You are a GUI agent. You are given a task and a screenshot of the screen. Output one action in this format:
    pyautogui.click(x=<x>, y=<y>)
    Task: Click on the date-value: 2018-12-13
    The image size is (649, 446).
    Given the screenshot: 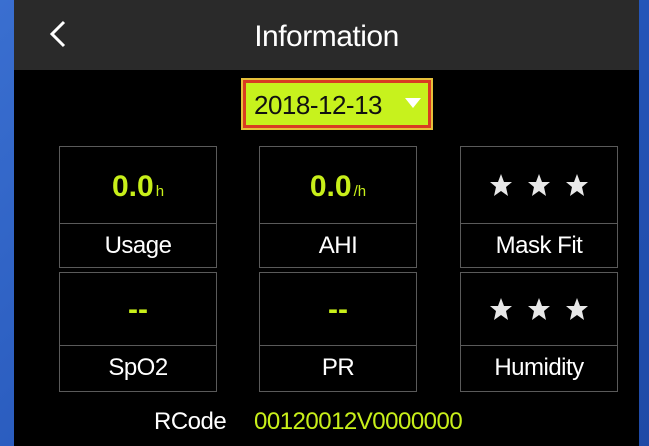 What is the action you would take?
    pyautogui.click(x=318, y=105)
    